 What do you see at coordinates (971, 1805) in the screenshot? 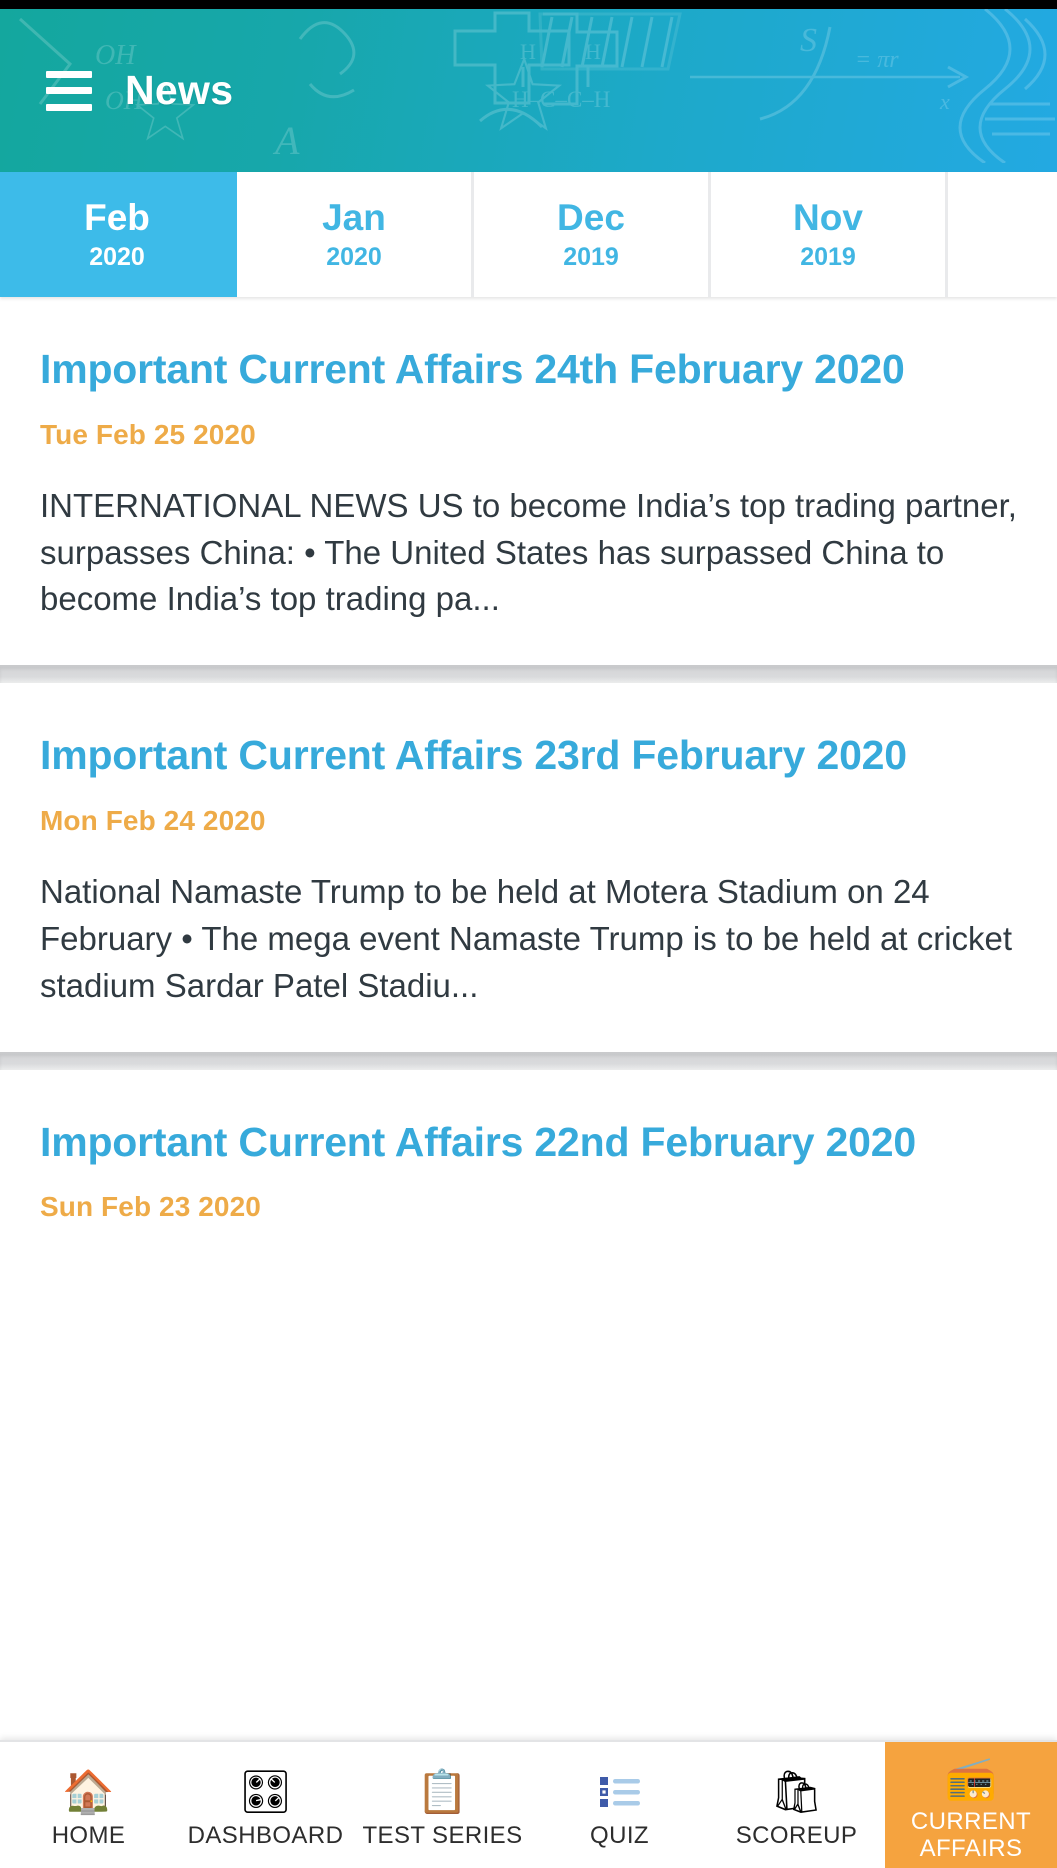
I see `nav-item-current-affairs: 📻 CURRENT AFFAIRS` at bounding box center [971, 1805].